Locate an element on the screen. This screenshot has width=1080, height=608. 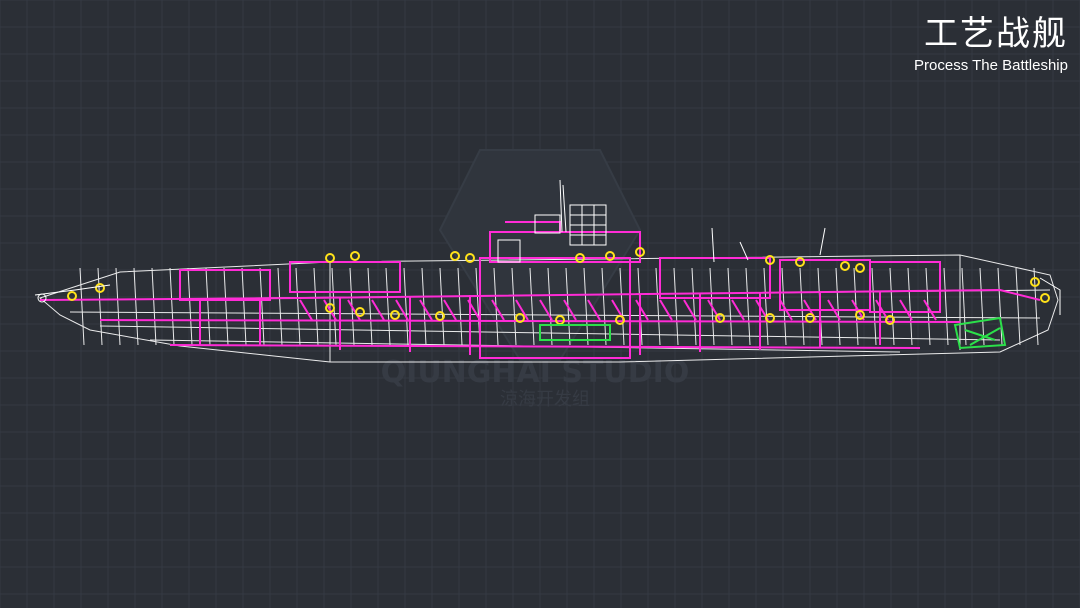
title-block: 工艺战舰 Process The Battleship is located at coordinates (991, 45).